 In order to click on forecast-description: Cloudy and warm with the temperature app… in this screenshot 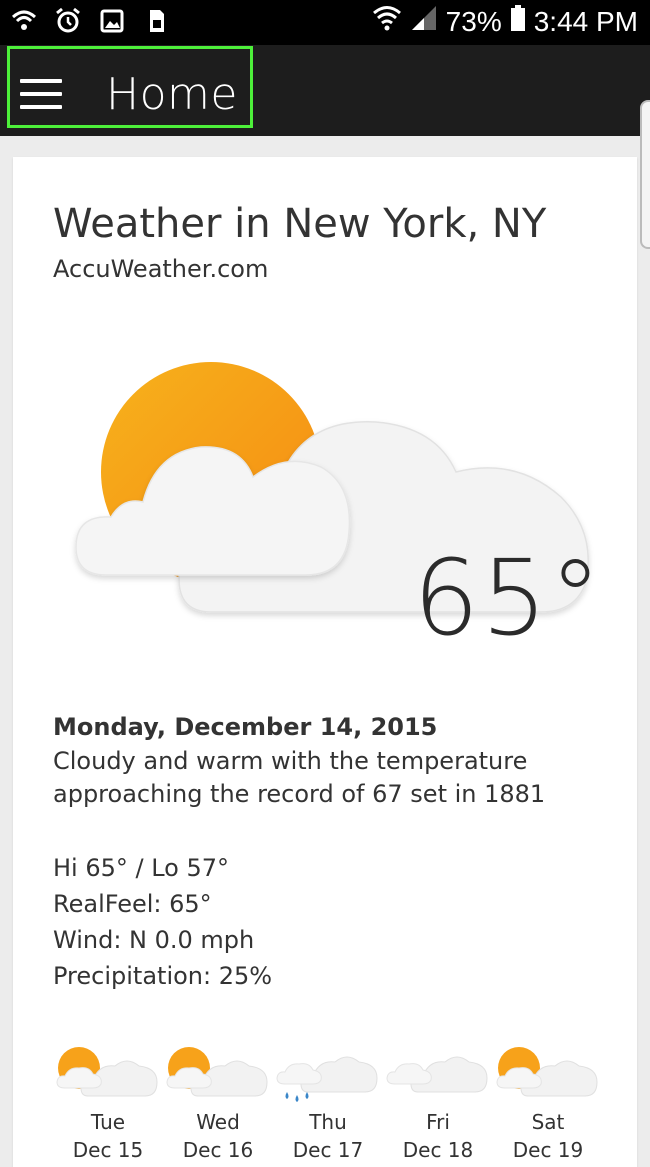, I will do `click(299, 777)`.